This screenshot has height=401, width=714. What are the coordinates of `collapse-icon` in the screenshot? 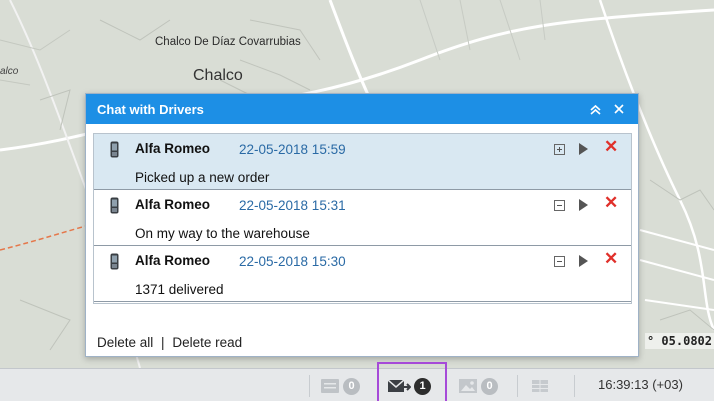 It's located at (595, 109).